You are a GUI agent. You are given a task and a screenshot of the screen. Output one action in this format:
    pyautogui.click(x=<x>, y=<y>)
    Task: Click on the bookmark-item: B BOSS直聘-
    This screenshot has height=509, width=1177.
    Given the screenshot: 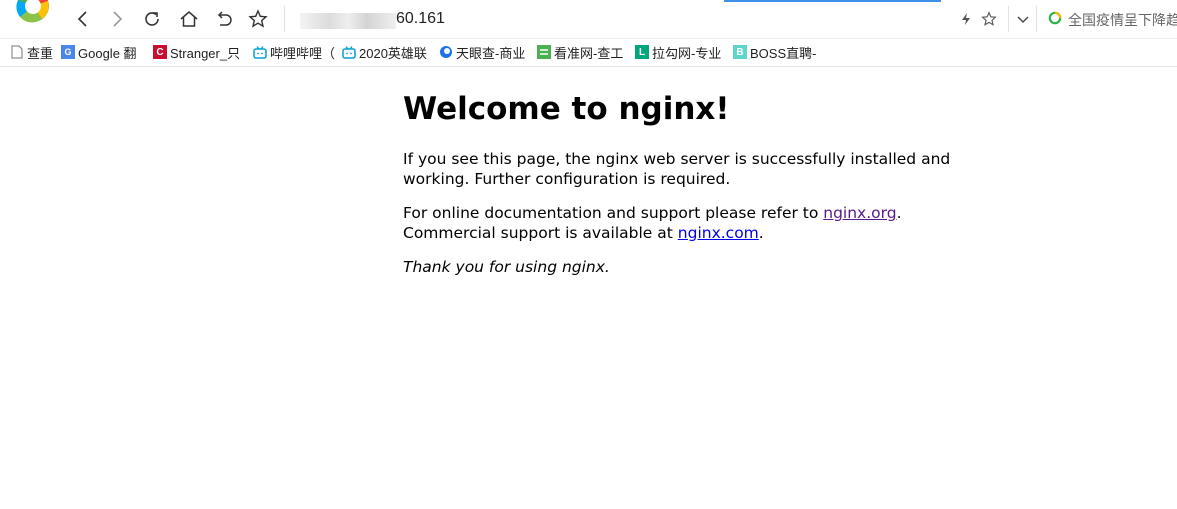 What is the action you would take?
    pyautogui.click(x=774, y=52)
    